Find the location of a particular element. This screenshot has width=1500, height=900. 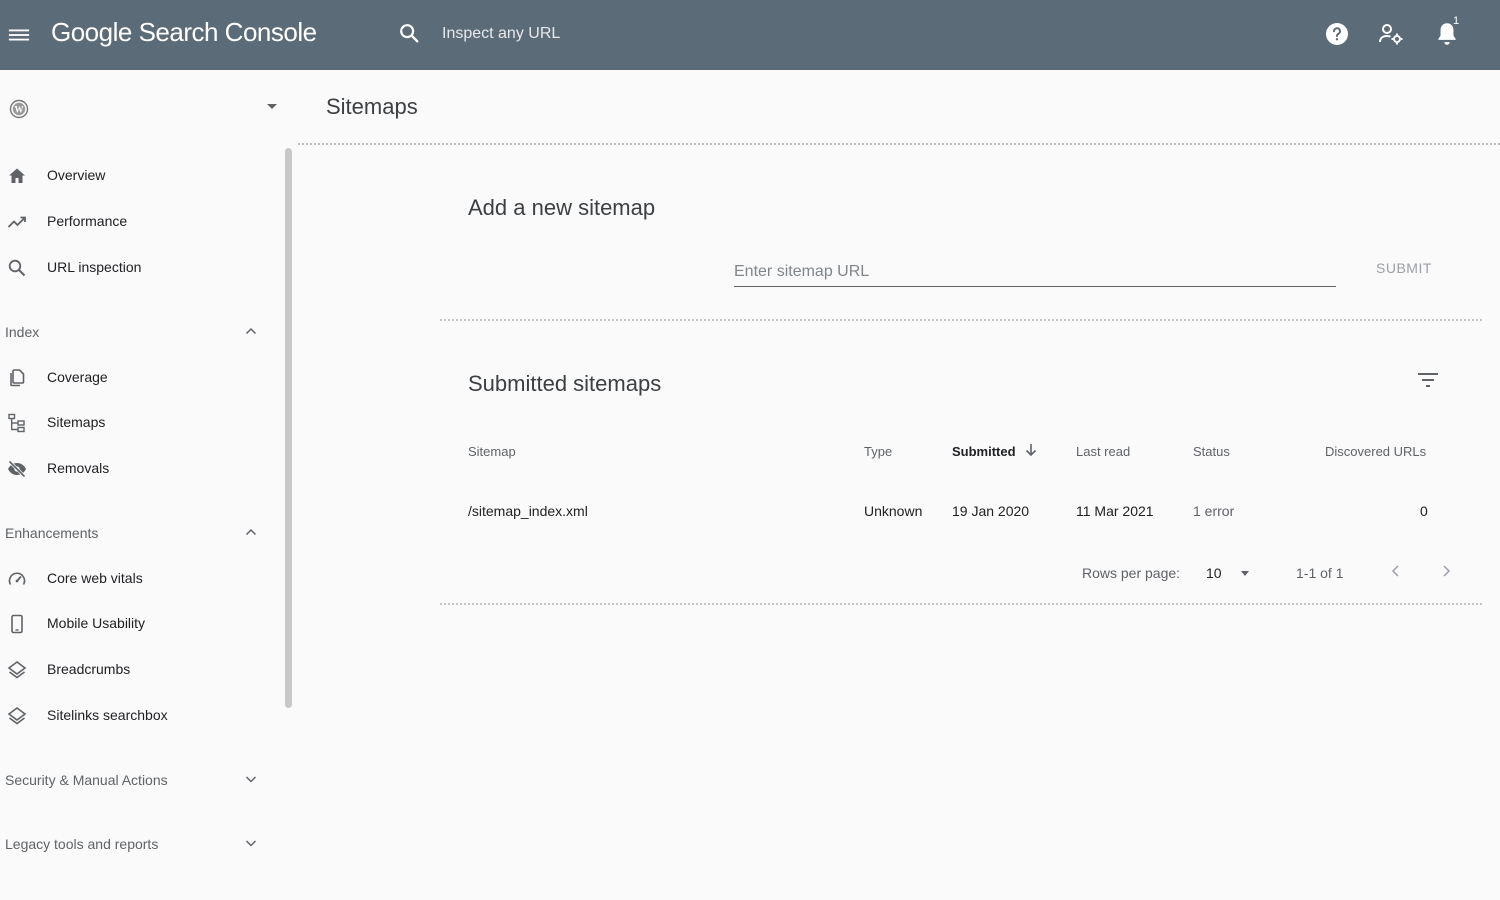

sidebar-item-label: Sitelinks searchbox is located at coordinates (107, 715).